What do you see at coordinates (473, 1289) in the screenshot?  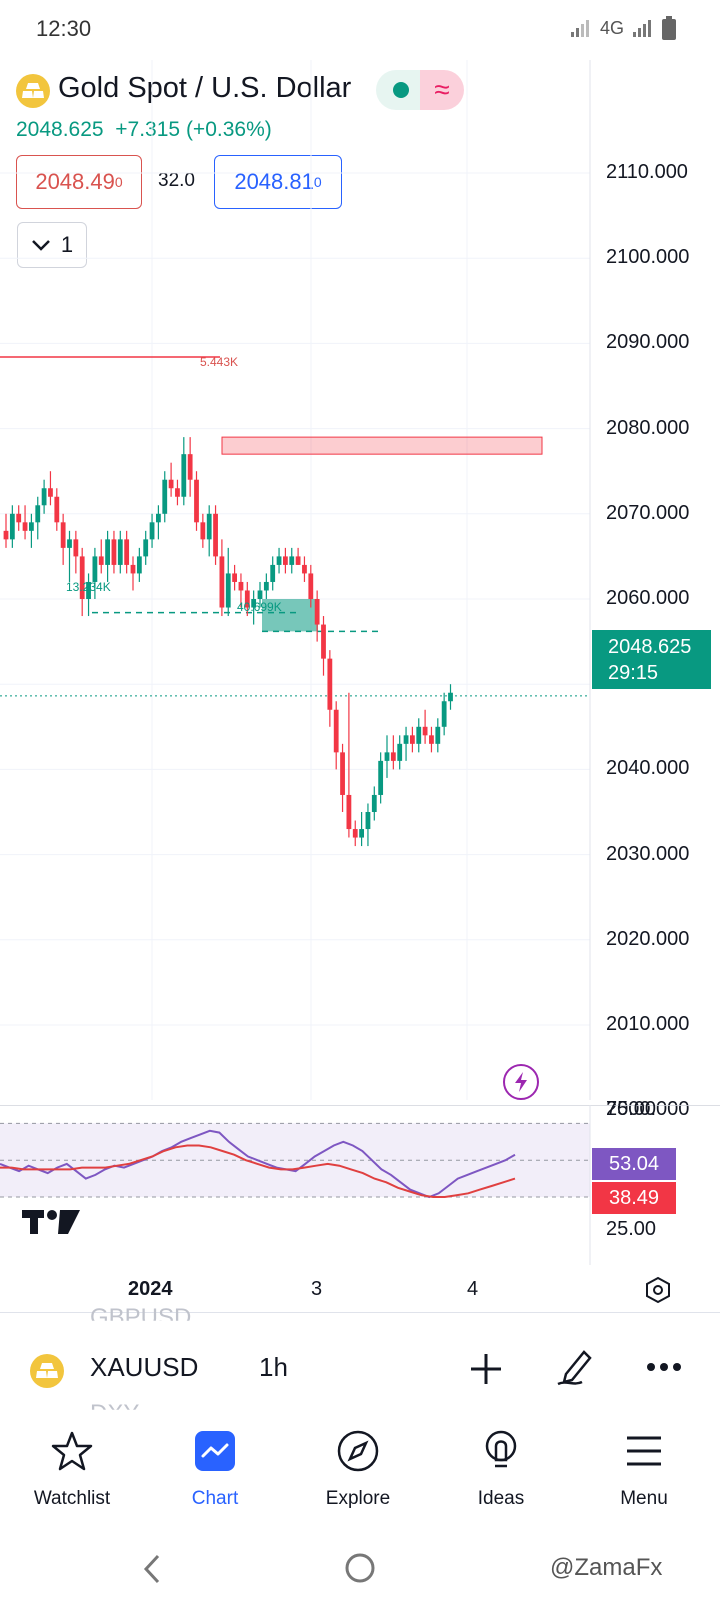 I see `time-axis-label-4: 4` at bounding box center [473, 1289].